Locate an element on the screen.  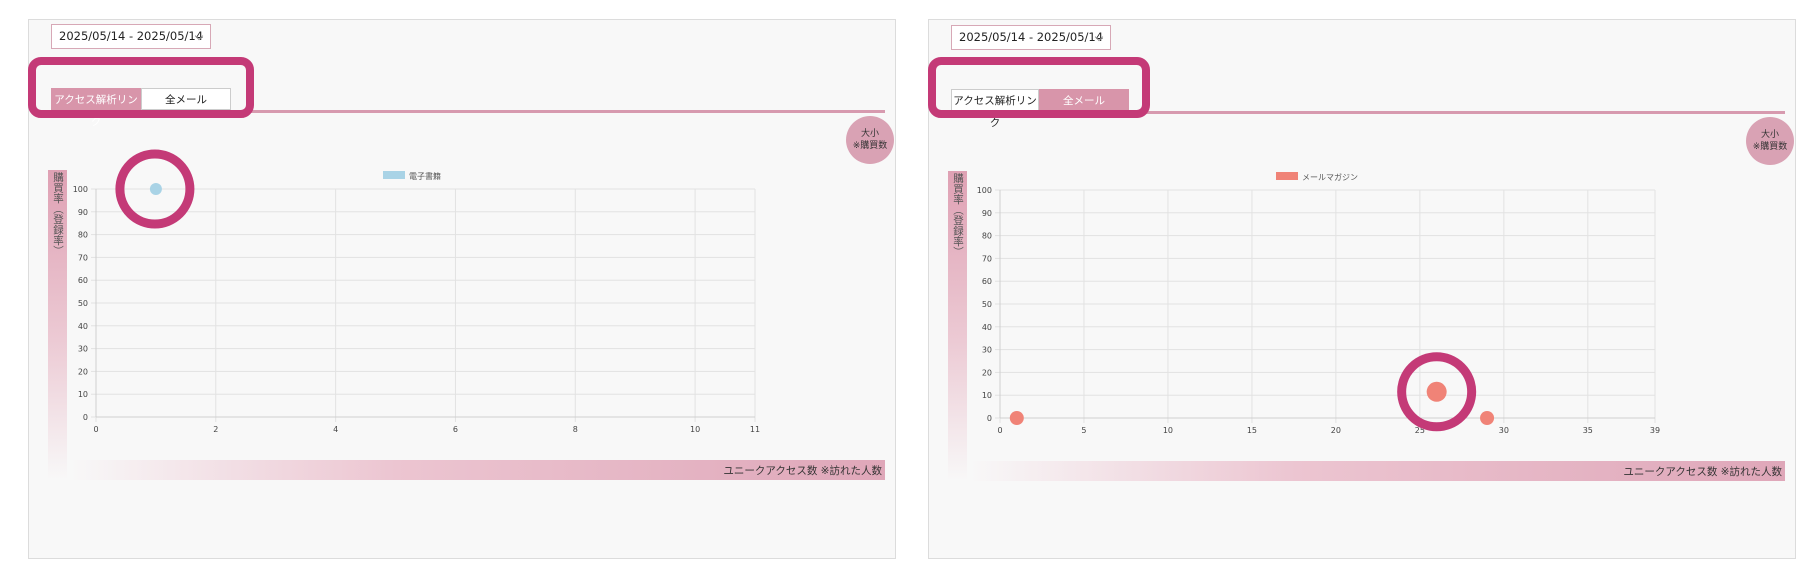
x-tick-label: 15 is located at coordinates (1252, 430).